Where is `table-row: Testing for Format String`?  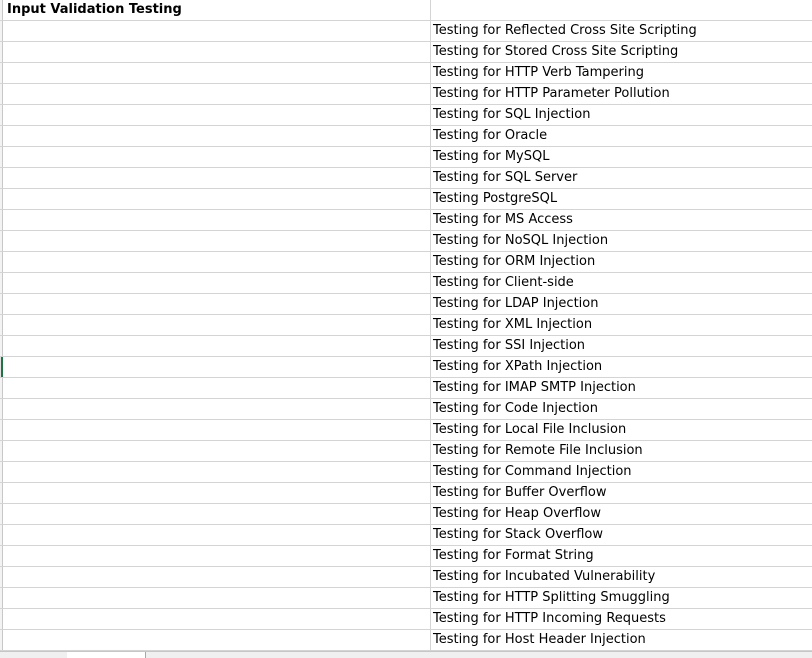
table-row: Testing for Format String is located at coordinates (406, 556).